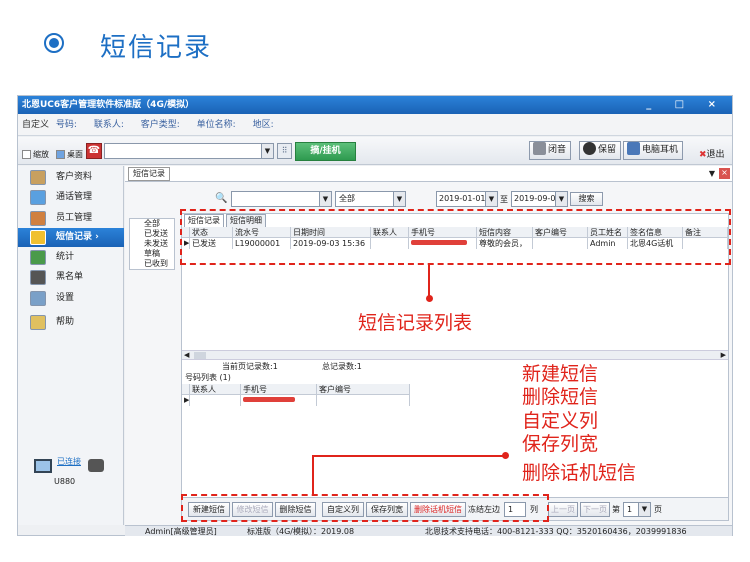 This screenshot has height=562, width=750. I want to click on hook-button: 摘/挂机, so click(325, 151).